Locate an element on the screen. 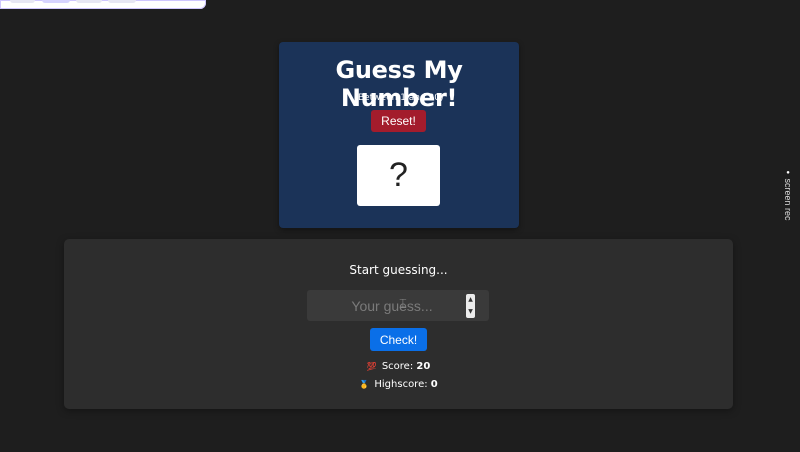 The height and width of the screenshot is (452, 800). check-button: Check! is located at coordinates (398, 339).